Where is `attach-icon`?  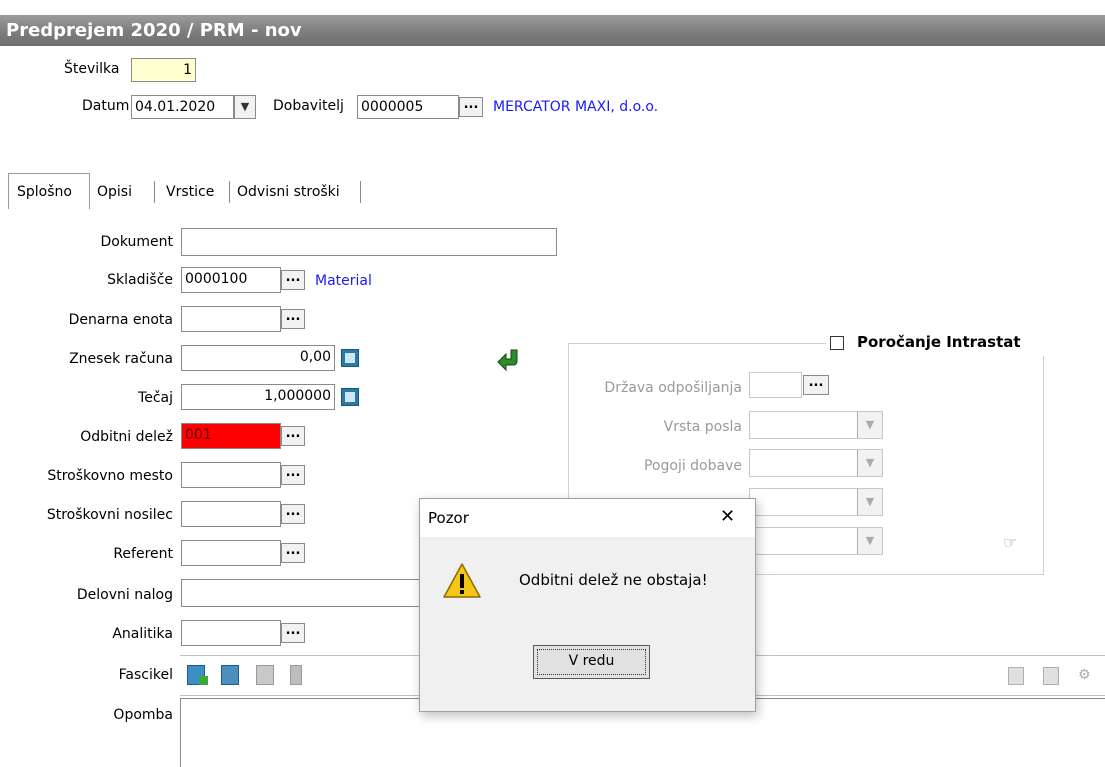
attach-icon is located at coordinates (265, 675).